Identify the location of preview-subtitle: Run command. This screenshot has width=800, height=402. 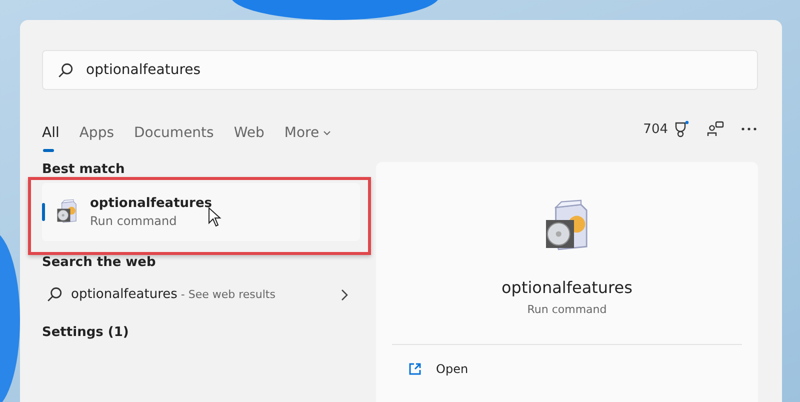
(567, 309).